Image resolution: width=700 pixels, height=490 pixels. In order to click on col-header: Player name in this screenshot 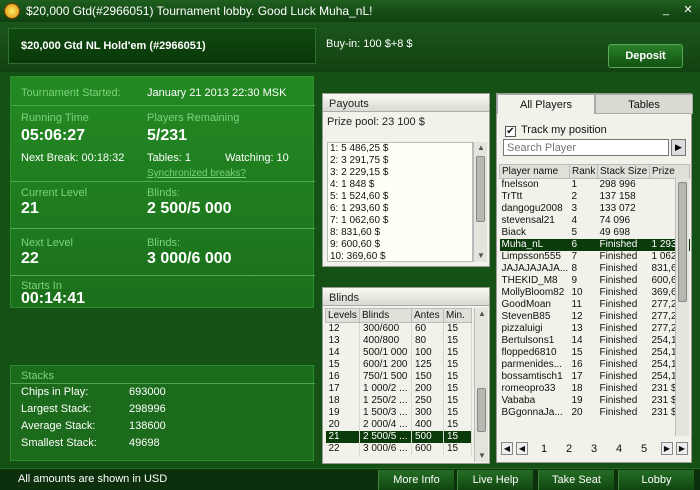, I will do `click(534, 171)`.